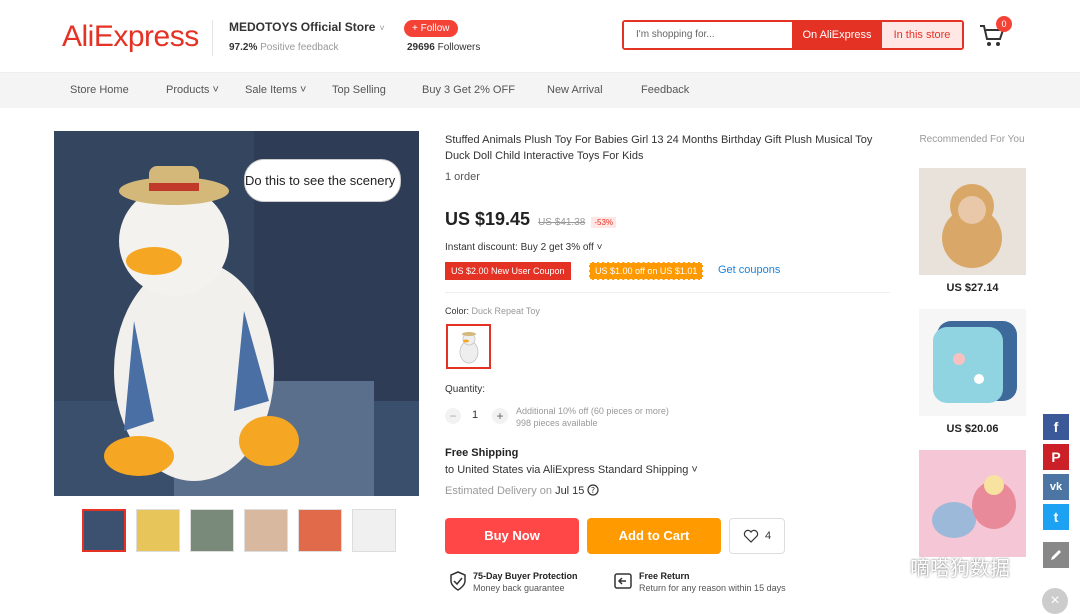  Describe the element at coordinates (299, 47) in the screenshot. I see `feedback-label: Positive feedback` at that location.